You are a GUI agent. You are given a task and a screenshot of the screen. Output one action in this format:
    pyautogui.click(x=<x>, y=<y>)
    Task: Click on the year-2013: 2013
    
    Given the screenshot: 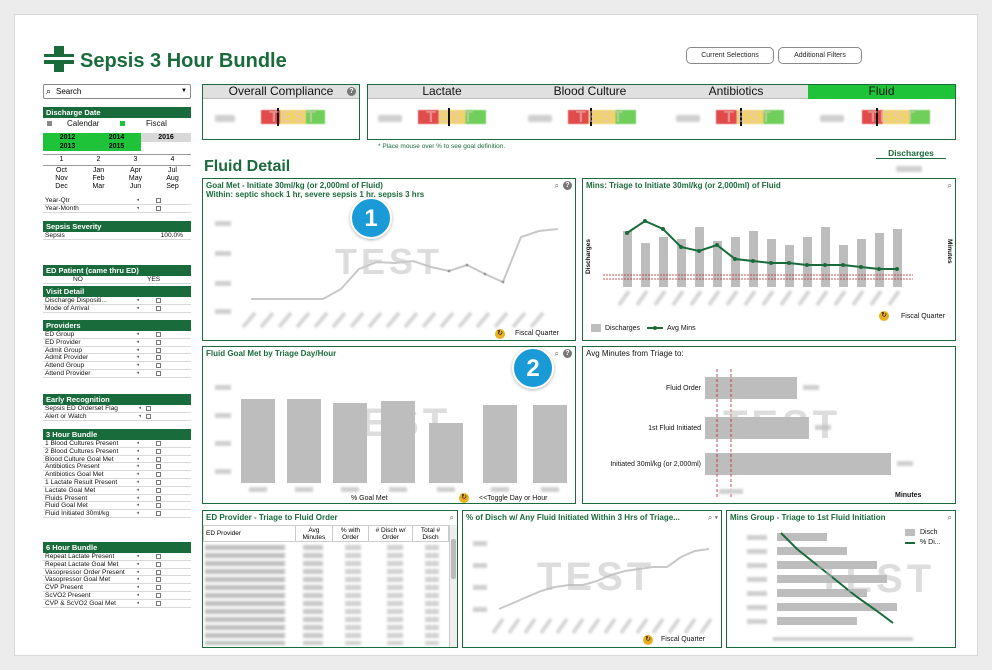 What is the action you would take?
    pyautogui.click(x=67, y=146)
    